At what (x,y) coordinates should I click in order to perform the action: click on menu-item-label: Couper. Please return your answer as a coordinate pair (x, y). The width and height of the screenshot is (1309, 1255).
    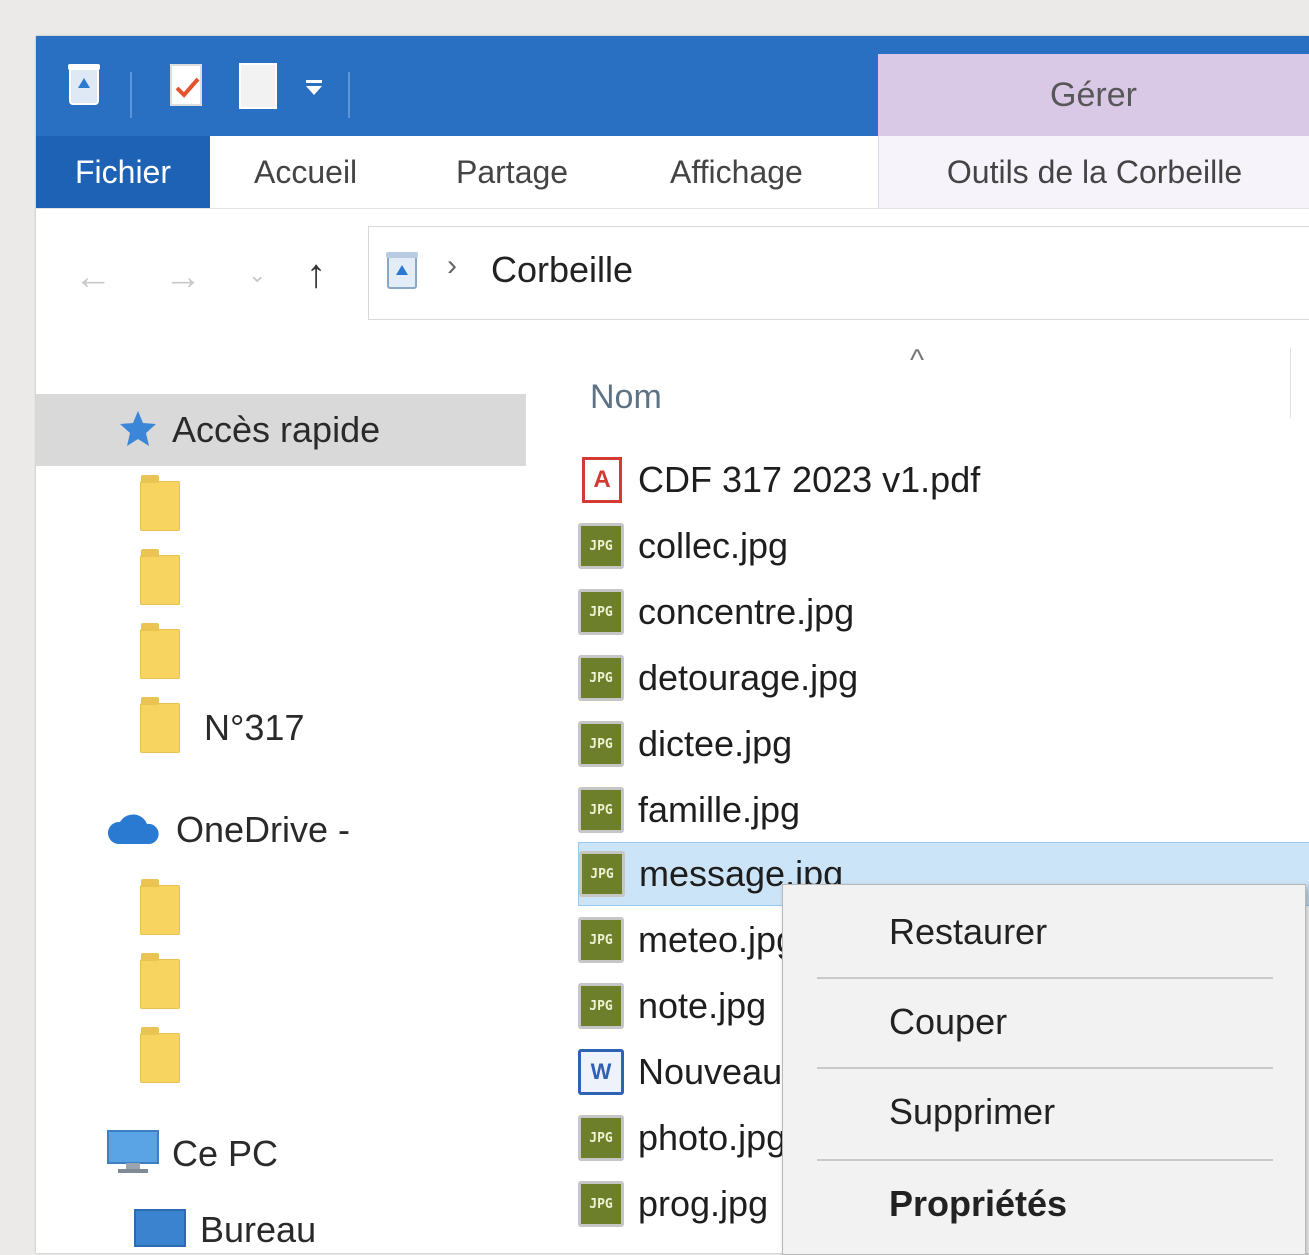
    Looking at the image, I should click on (948, 1021).